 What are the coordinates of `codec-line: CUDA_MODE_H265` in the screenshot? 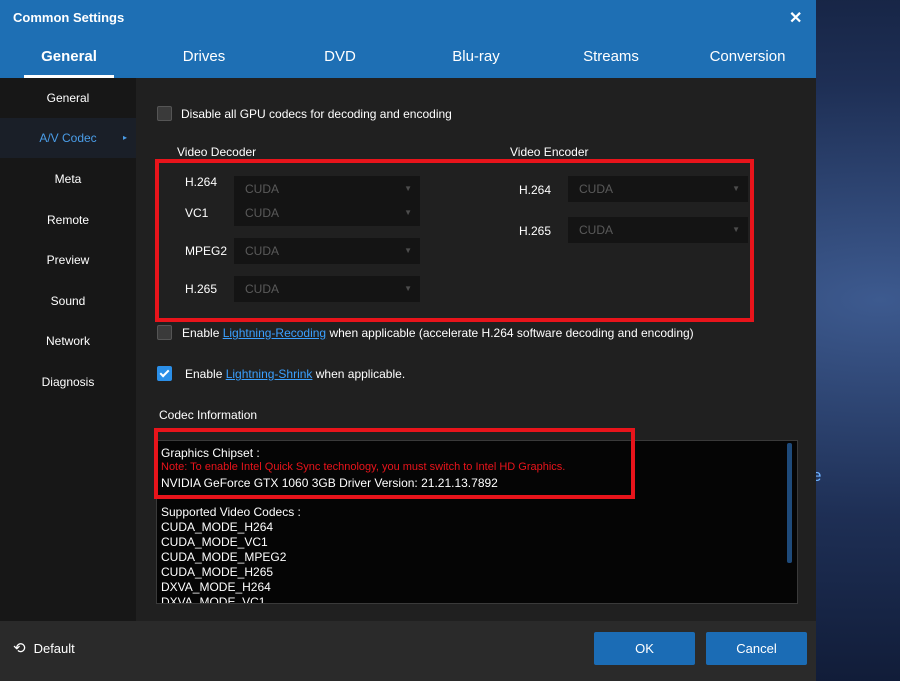 It's located at (217, 572).